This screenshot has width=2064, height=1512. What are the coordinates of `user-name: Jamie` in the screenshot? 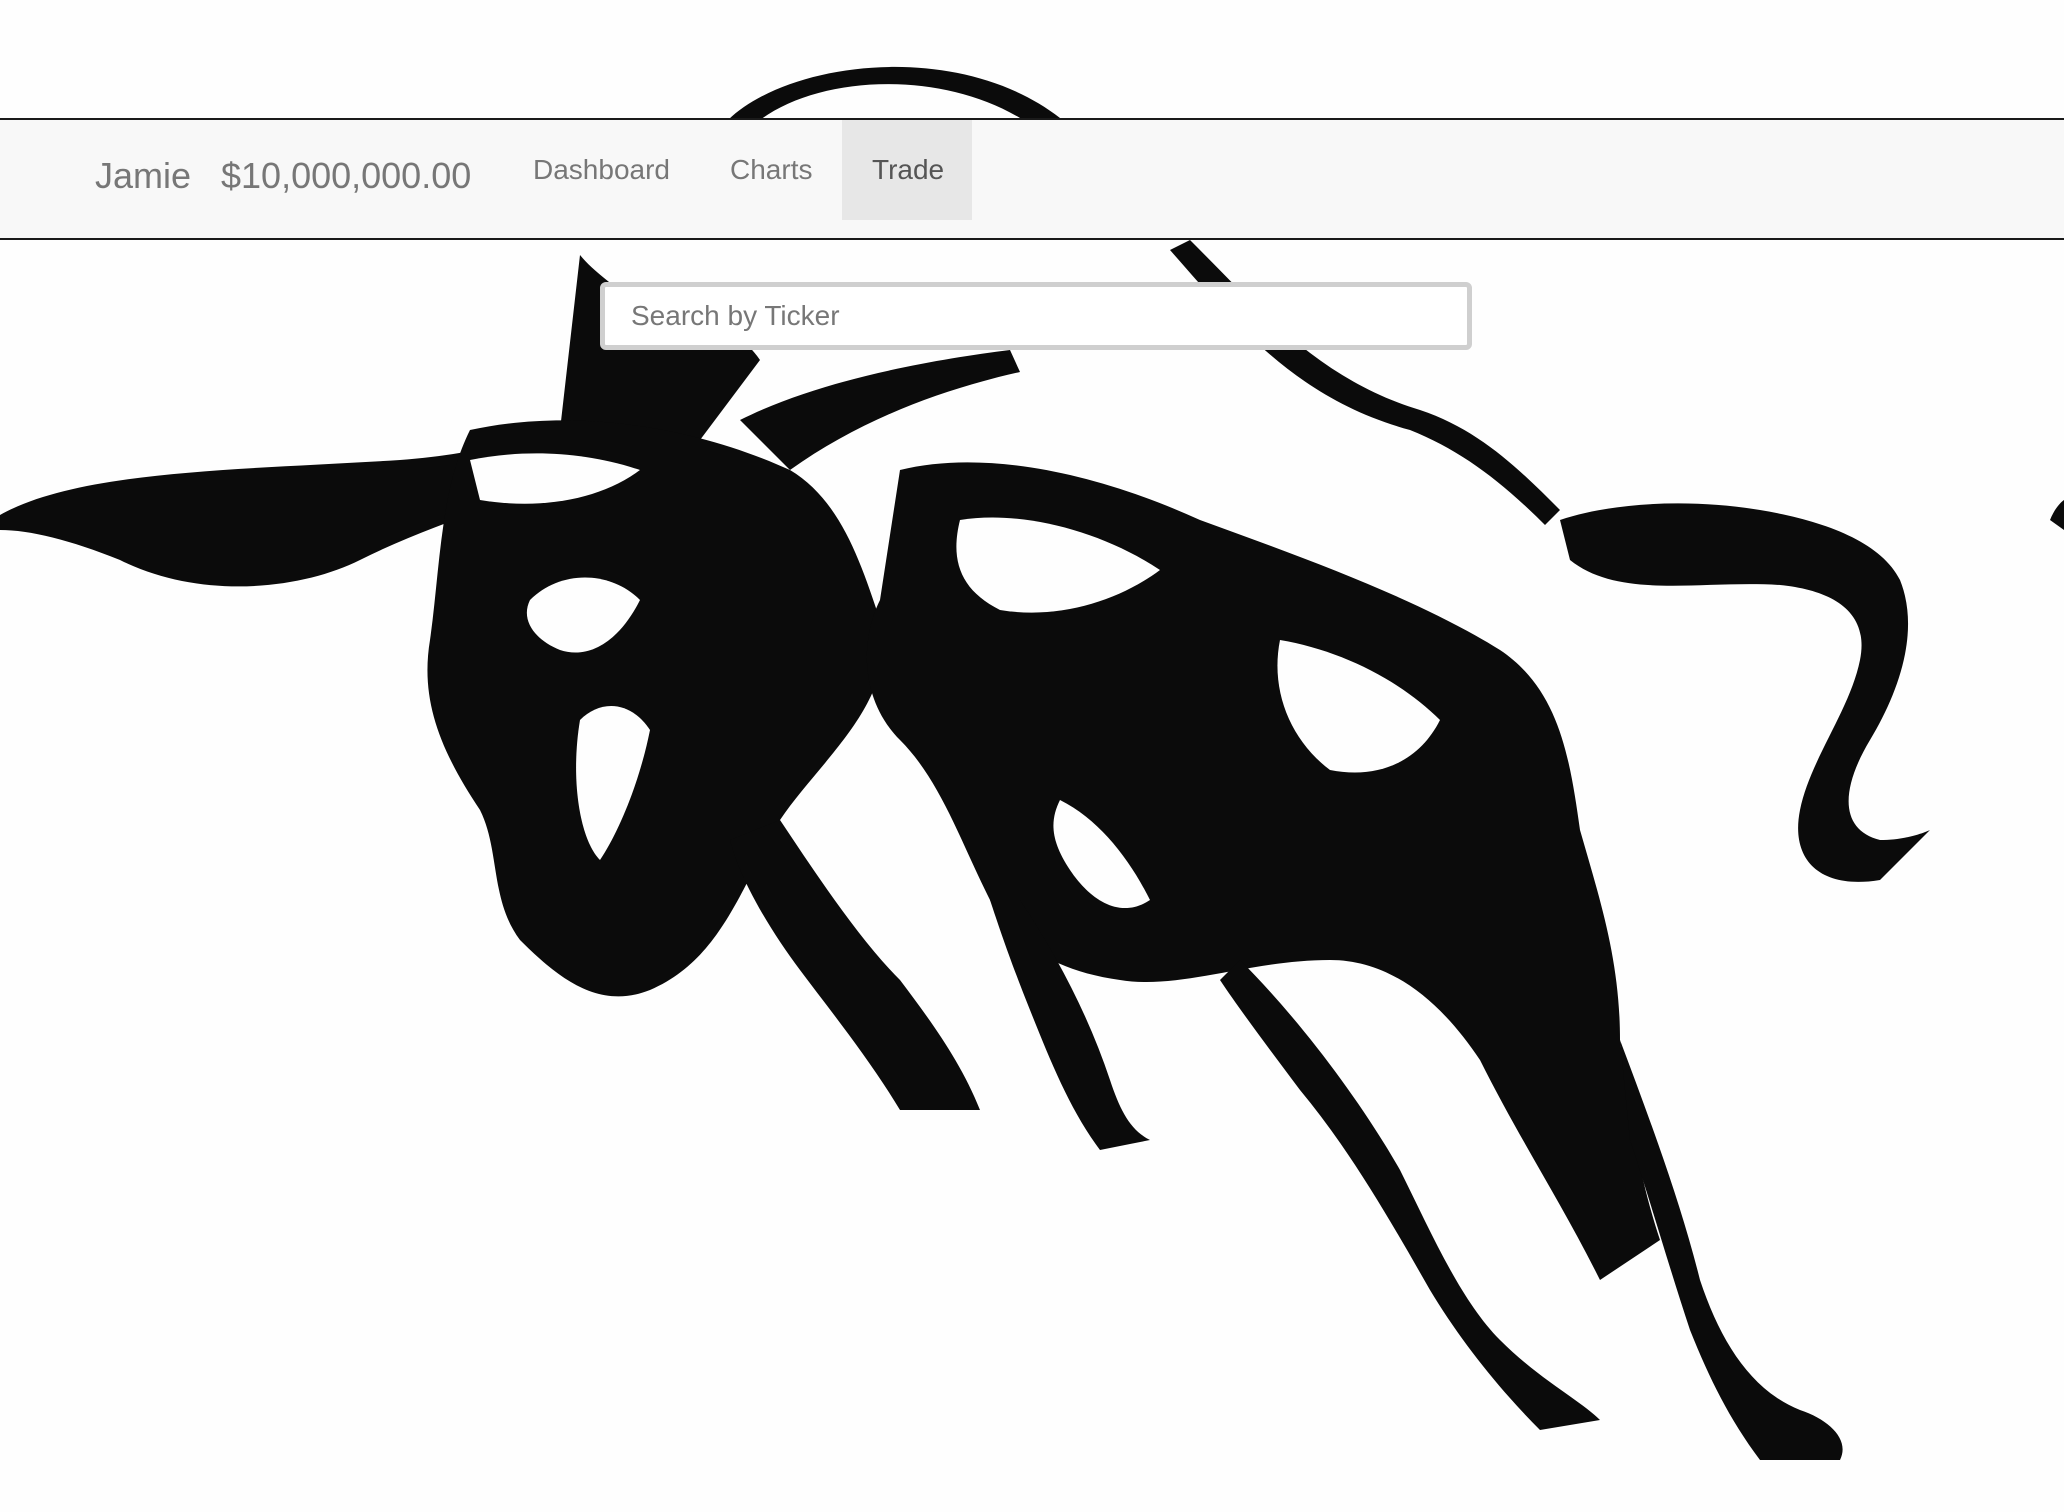 It's located at (143, 176).